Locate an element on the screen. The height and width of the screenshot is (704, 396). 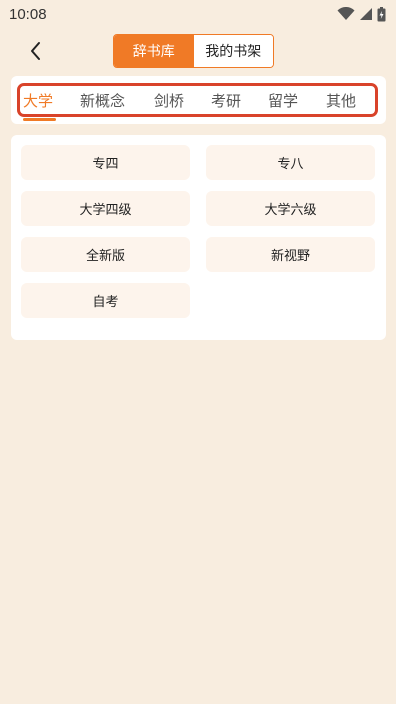
status-time: 10:08 is located at coordinates (28, 14).